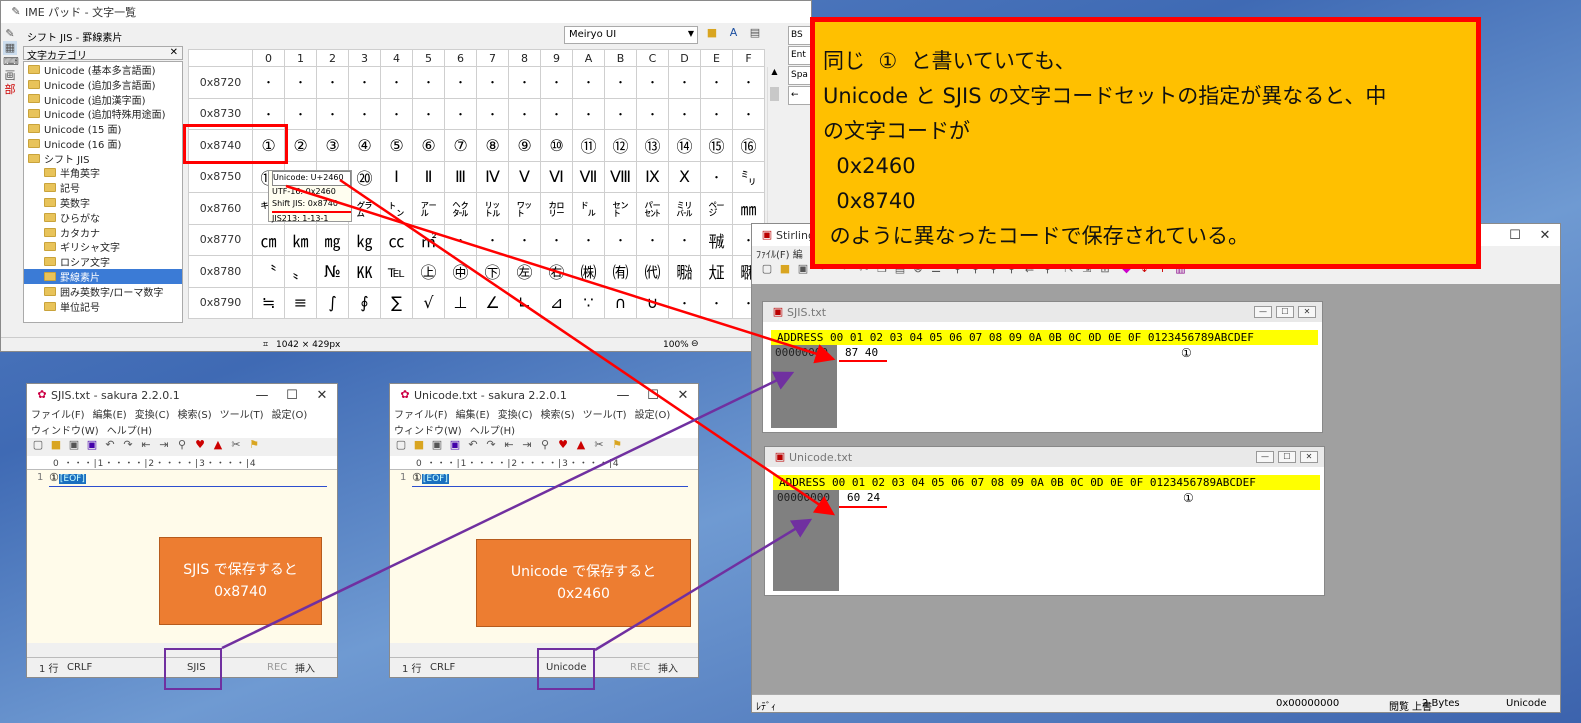  I want to click on arrow-to-unicode-bytes, so click(587, 347).